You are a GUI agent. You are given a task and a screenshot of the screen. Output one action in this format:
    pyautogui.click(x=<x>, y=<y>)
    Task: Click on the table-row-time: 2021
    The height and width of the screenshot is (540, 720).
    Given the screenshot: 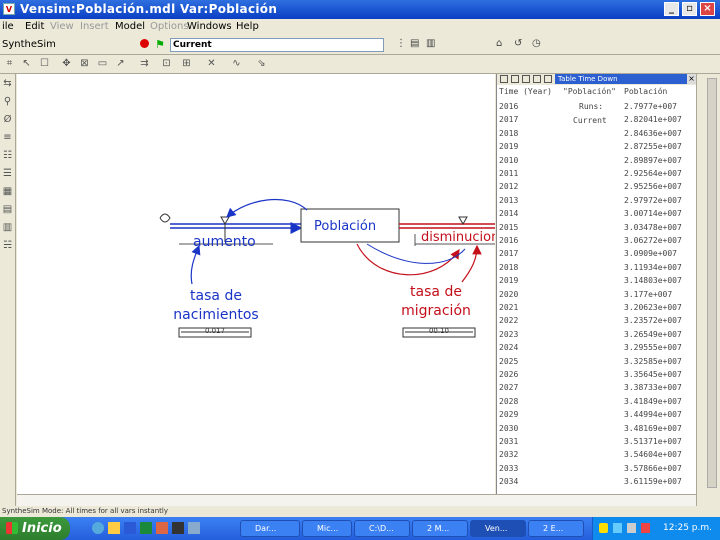 What is the action you would take?
    pyautogui.click(x=509, y=307)
    